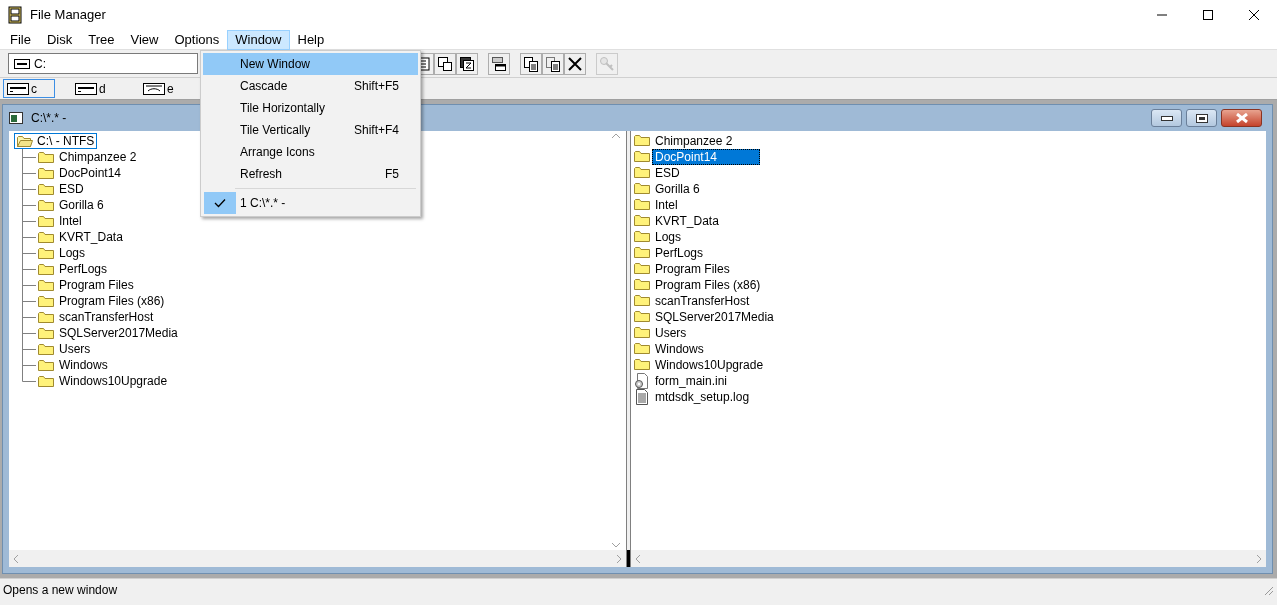 This screenshot has height=605, width=1277. What do you see at coordinates (708, 285) in the screenshot?
I see `listing-entry: Program Files (x86)` at bounding box center [708, 285].